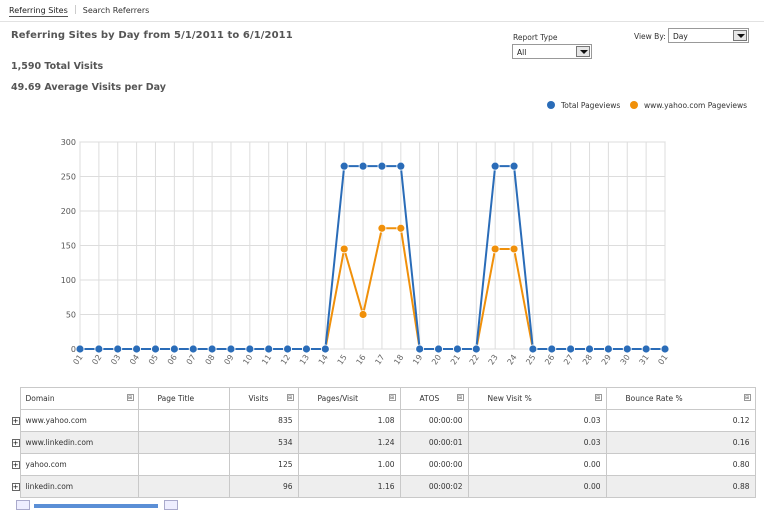 The width and height of the screenshot is (764, 510). What do you see at coordinates (71, 315) in the screenshot?
I see `y-tick-label: 50` at bounding box center [71, 315].